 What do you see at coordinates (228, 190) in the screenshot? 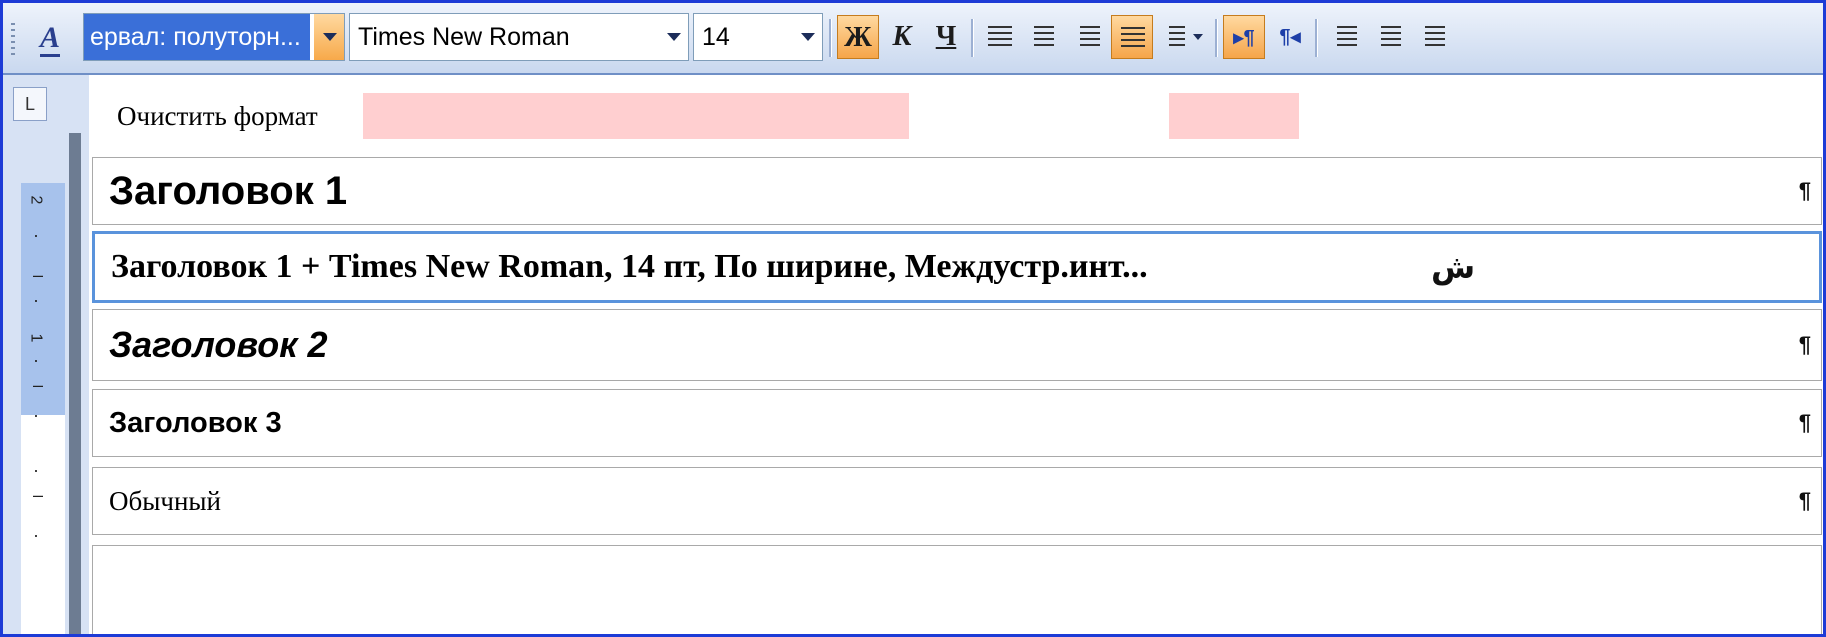
I see `style-option-label: Заголовок 1` at bounding box center [228, 190].